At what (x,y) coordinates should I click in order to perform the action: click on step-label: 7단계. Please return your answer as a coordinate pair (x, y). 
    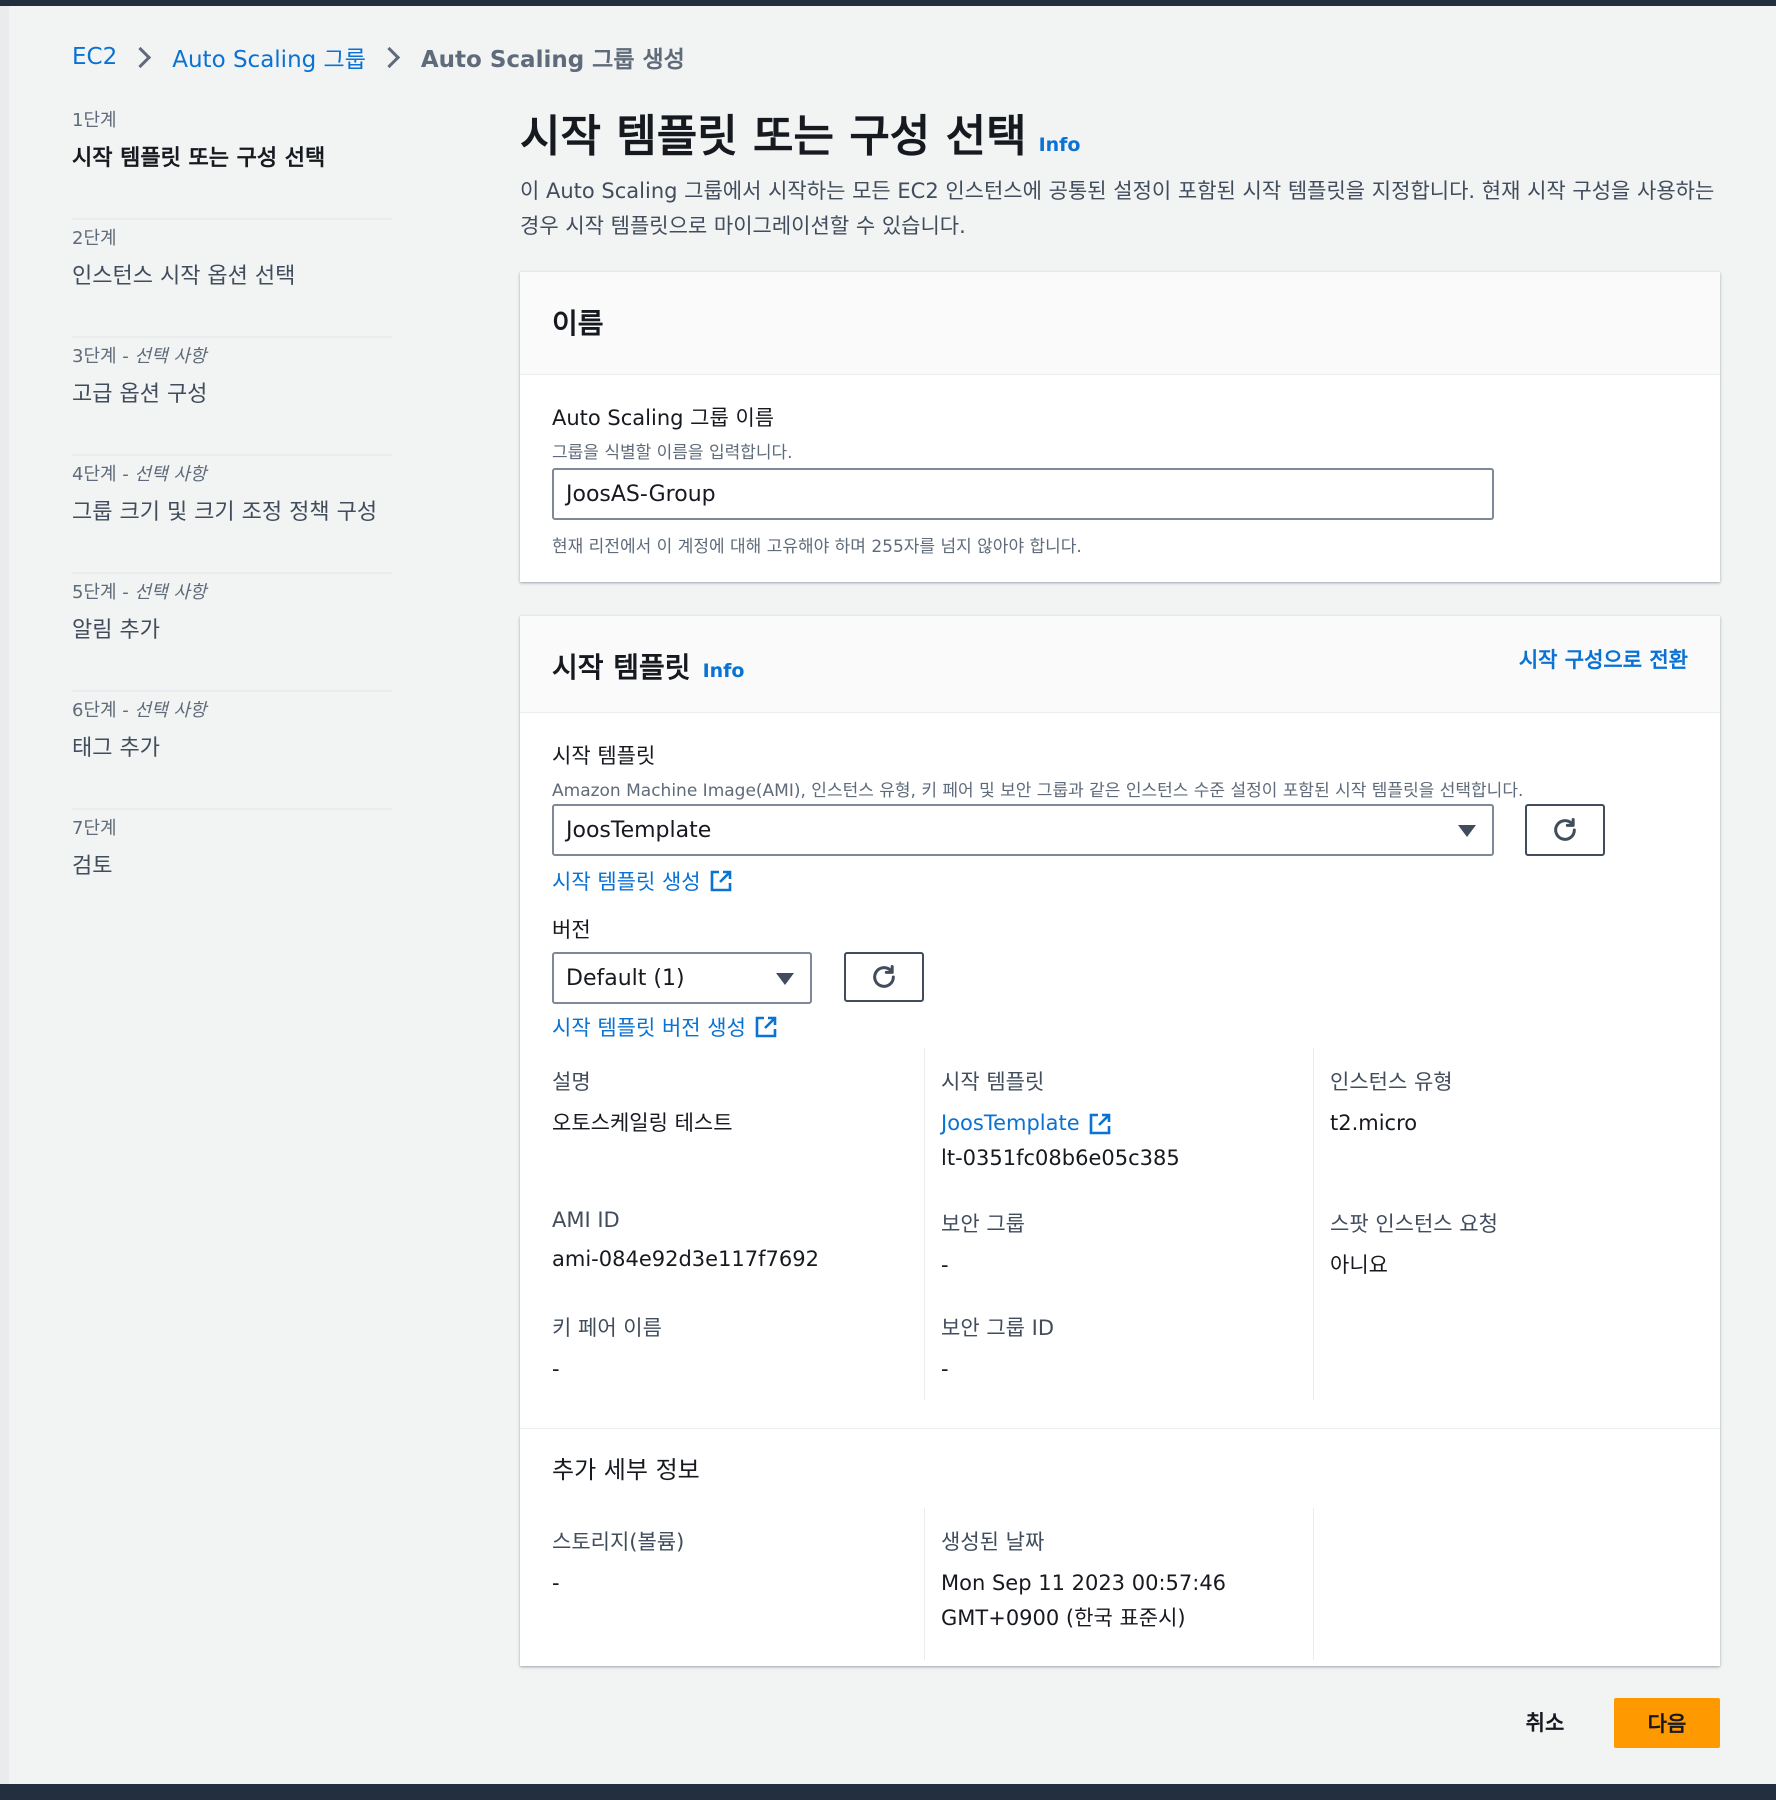
    Looking at the image, I should click on (94, 828).